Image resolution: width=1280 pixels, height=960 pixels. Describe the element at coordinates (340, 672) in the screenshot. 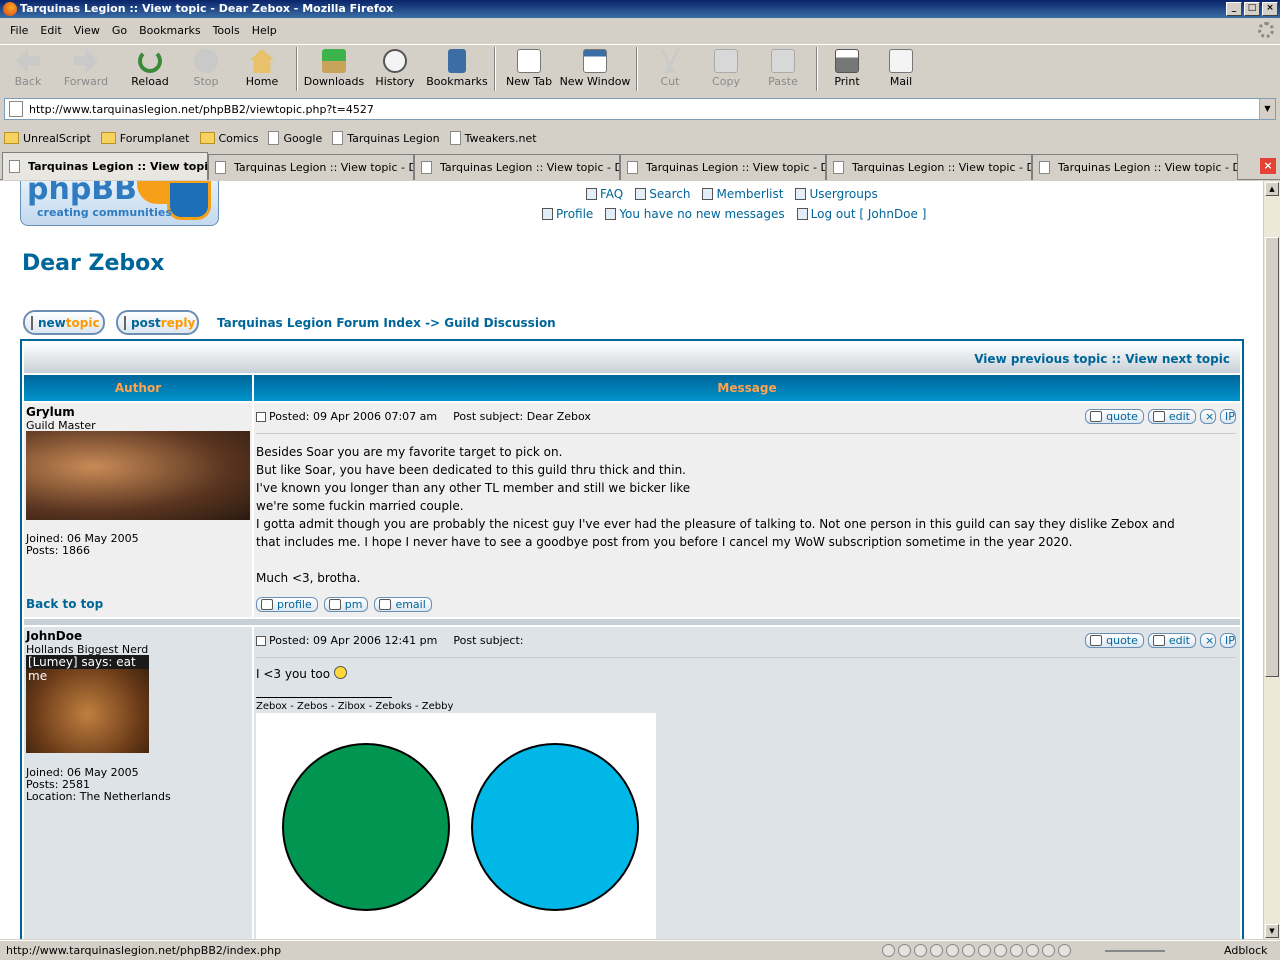

I see `smiley-icon` at that location.